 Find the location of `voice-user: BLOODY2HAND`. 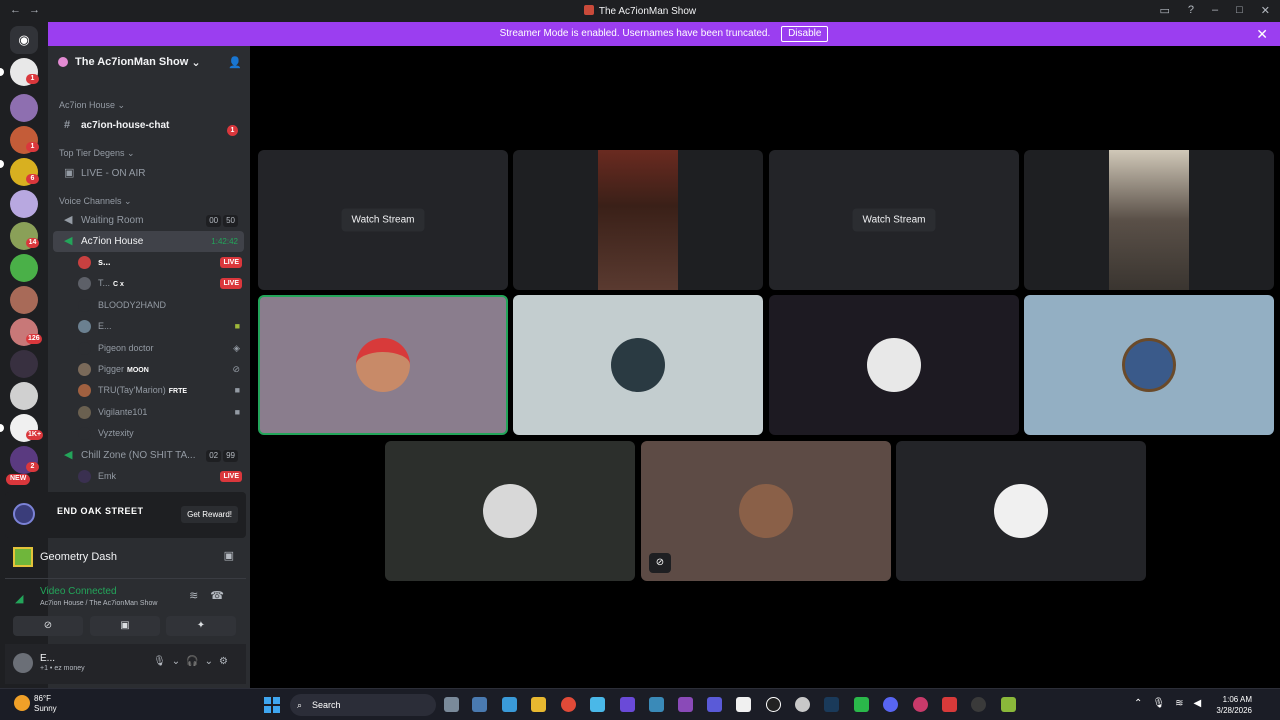

voice-user: BLOODY2HAND is located at coordinates (149, 305).